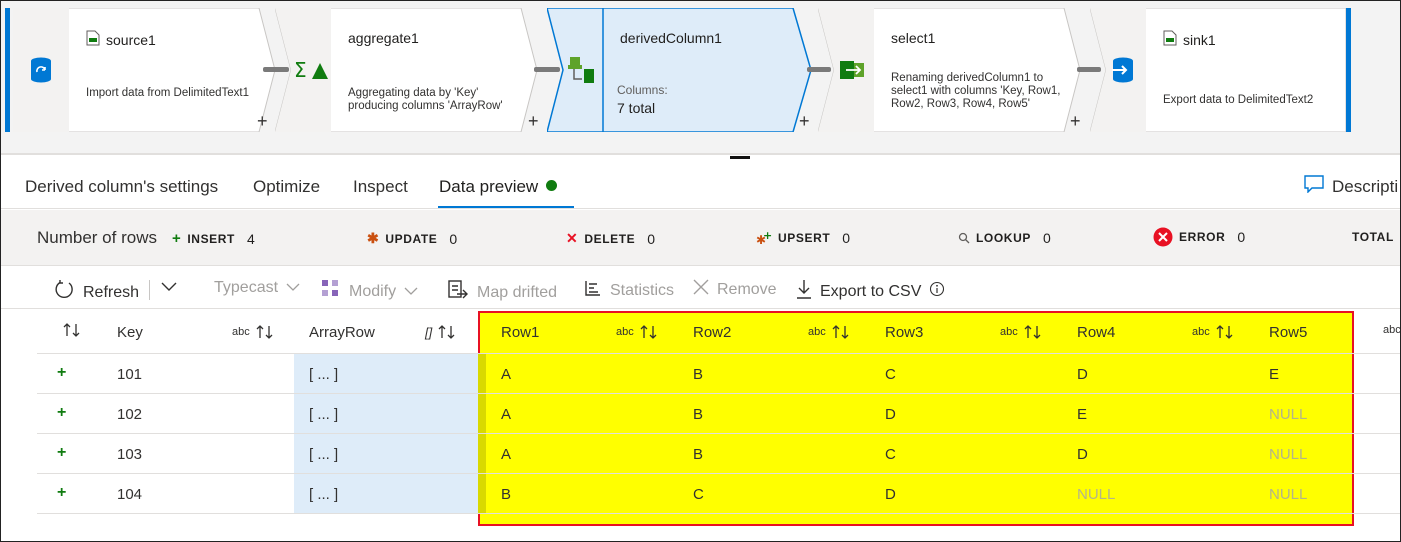  Describe the element at coordinates (593, 290) in the screenshot. I see `statistics-icon` at that location.